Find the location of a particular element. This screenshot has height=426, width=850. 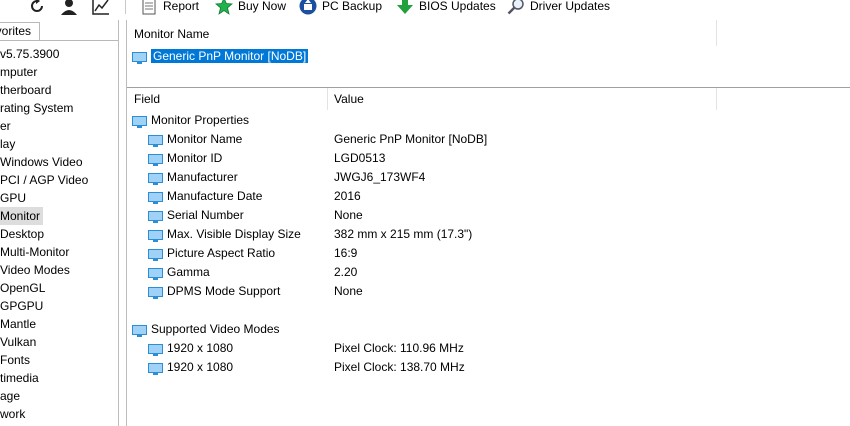

group-header: Monitor Properties is located at coordinates (190, 120).